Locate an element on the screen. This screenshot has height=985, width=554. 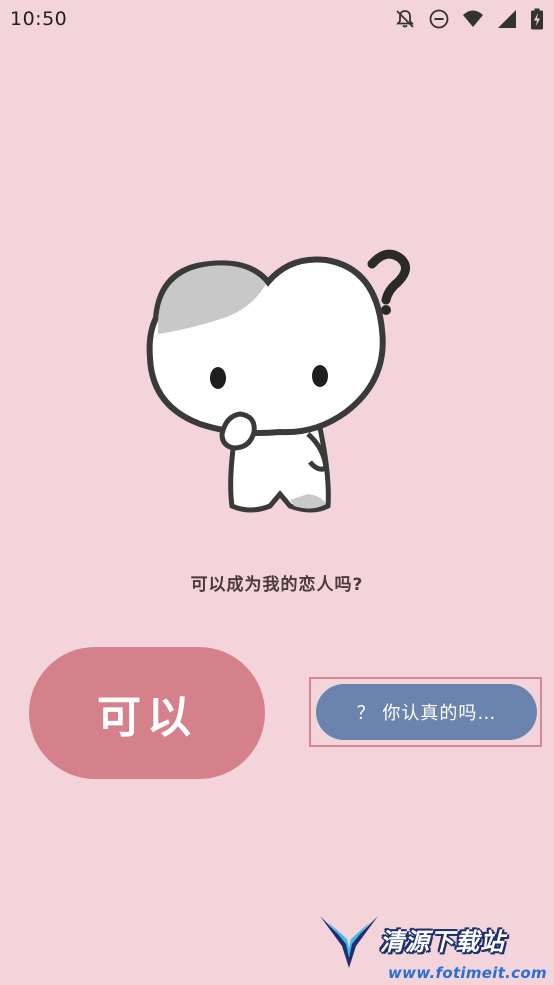
watermark-logo-icon is located at coordinates (349, 942).